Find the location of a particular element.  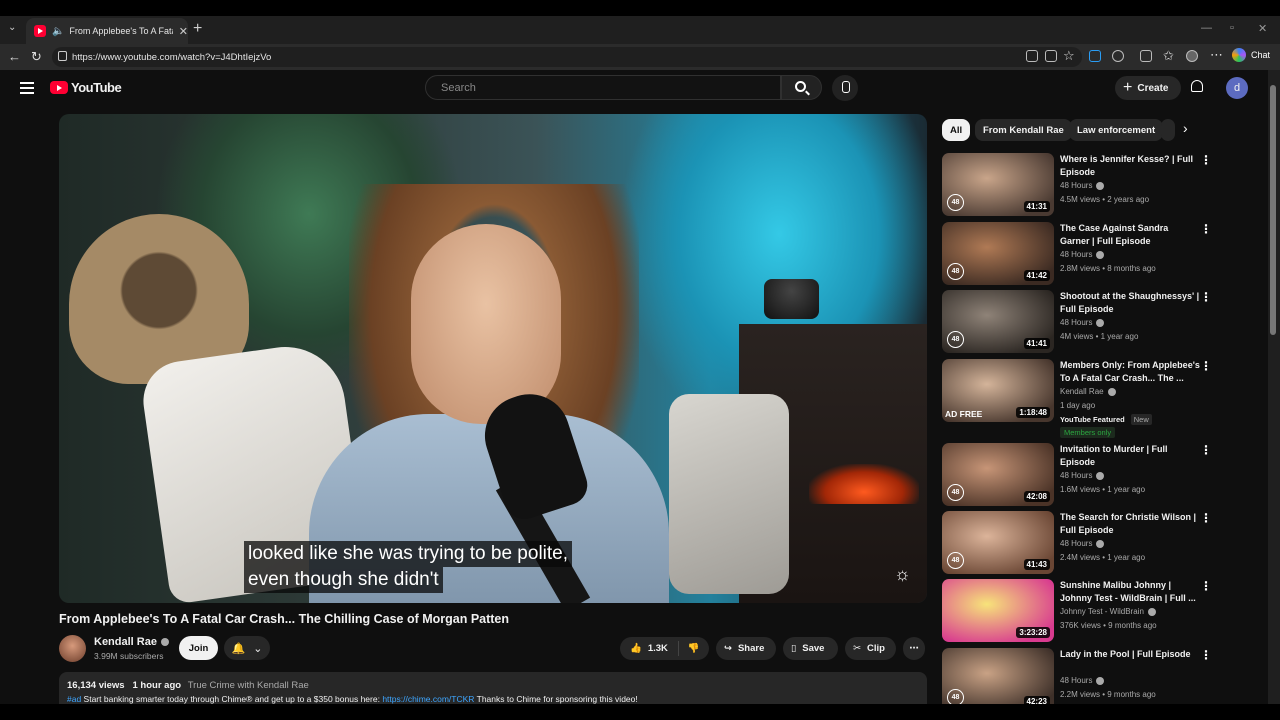

search-icon is located at coordinates (800, 86).